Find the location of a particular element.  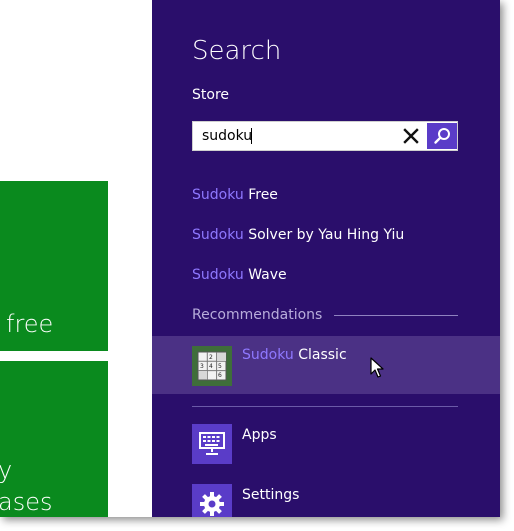

category-label: Settings is located at coordinates (271, 495).